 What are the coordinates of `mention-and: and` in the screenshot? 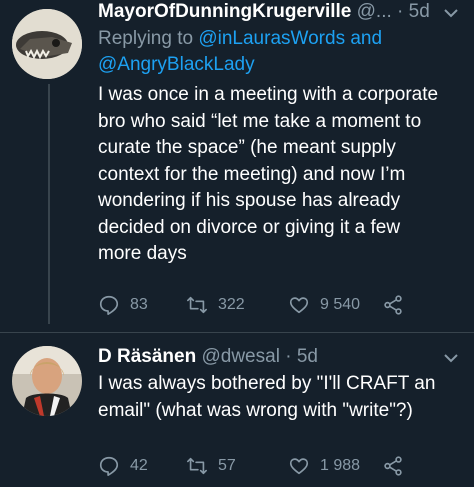 It's located at (364, 38).